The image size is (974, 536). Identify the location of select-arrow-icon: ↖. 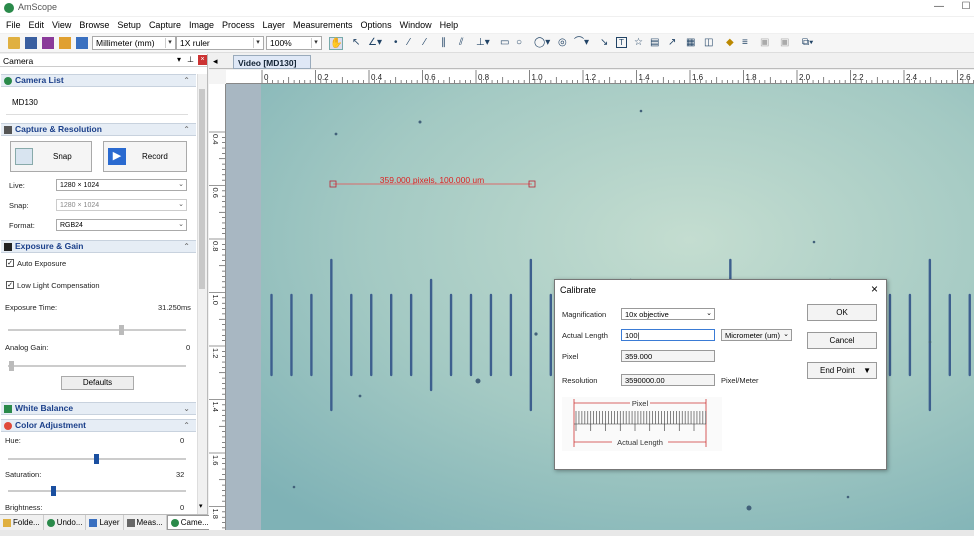
(356, 43).